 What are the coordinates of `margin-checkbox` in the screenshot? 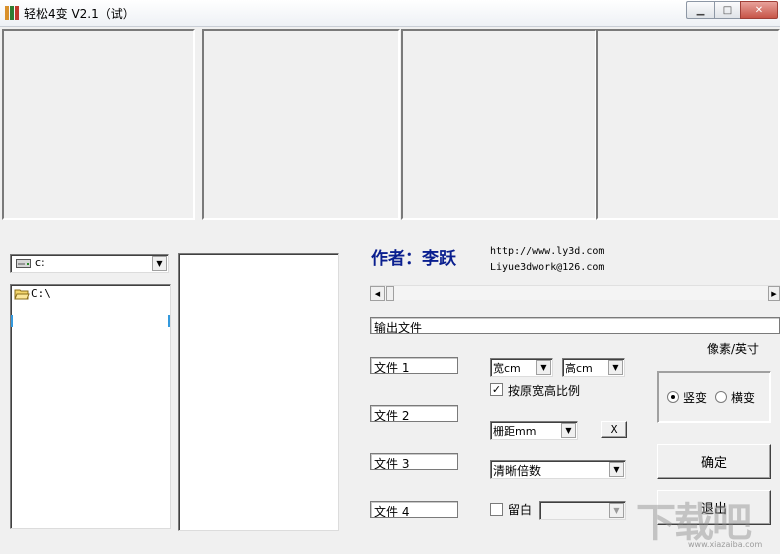 It's located at (496, 509).